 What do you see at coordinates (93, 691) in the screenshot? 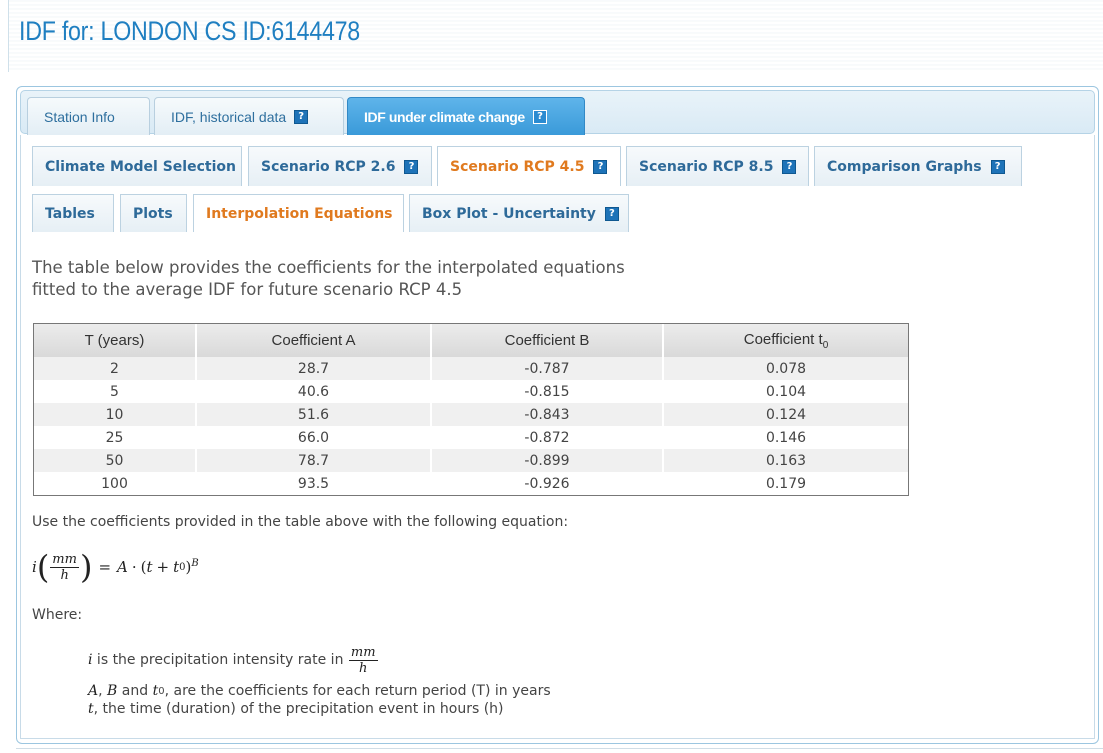
I see `def-variable: A` at bounding box center [93, 691].